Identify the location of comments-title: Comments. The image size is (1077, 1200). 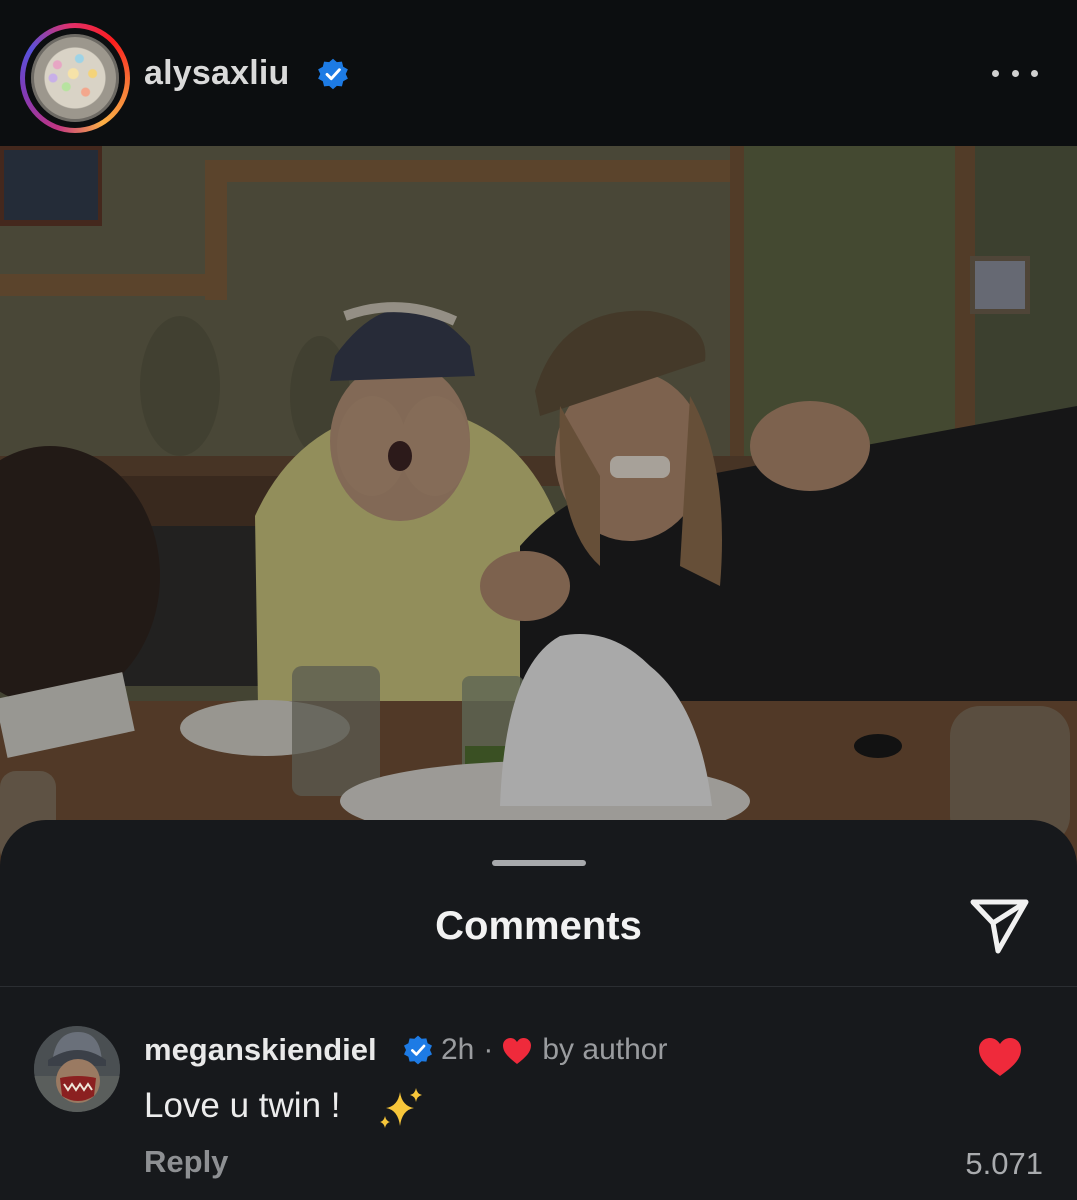
(538, 926).